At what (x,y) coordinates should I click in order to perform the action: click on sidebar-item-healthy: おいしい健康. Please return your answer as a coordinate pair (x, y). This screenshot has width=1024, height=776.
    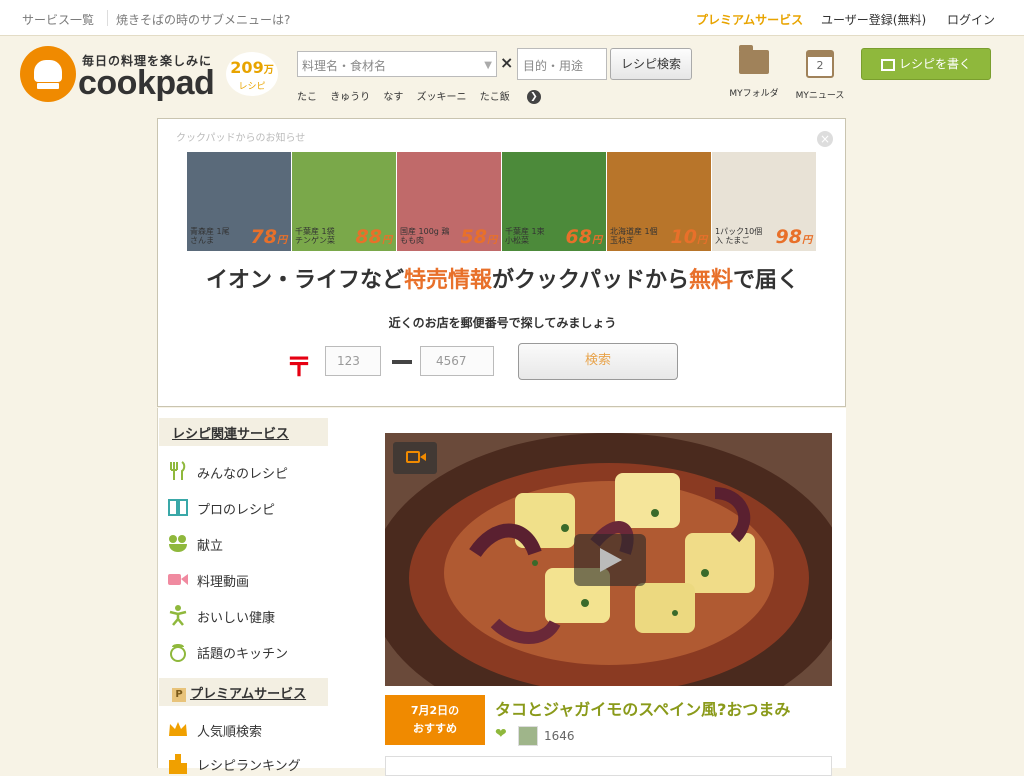
    Looking at the image, I should click on (247, 616).